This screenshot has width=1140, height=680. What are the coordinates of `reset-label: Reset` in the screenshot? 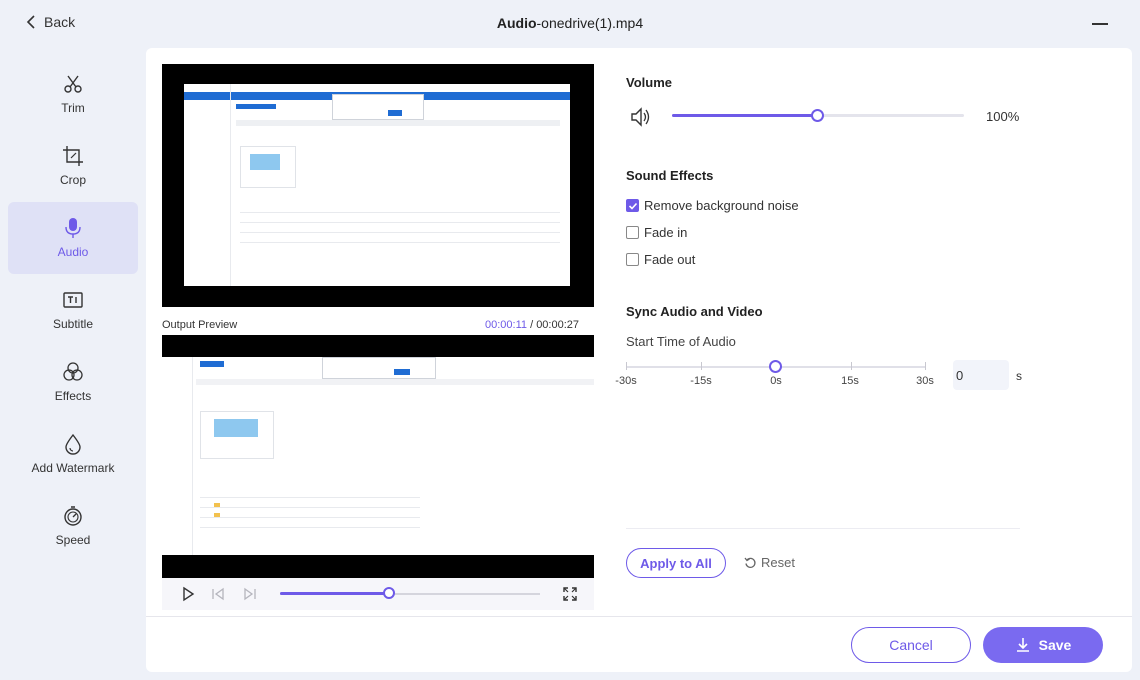 It's located at (778, 562).